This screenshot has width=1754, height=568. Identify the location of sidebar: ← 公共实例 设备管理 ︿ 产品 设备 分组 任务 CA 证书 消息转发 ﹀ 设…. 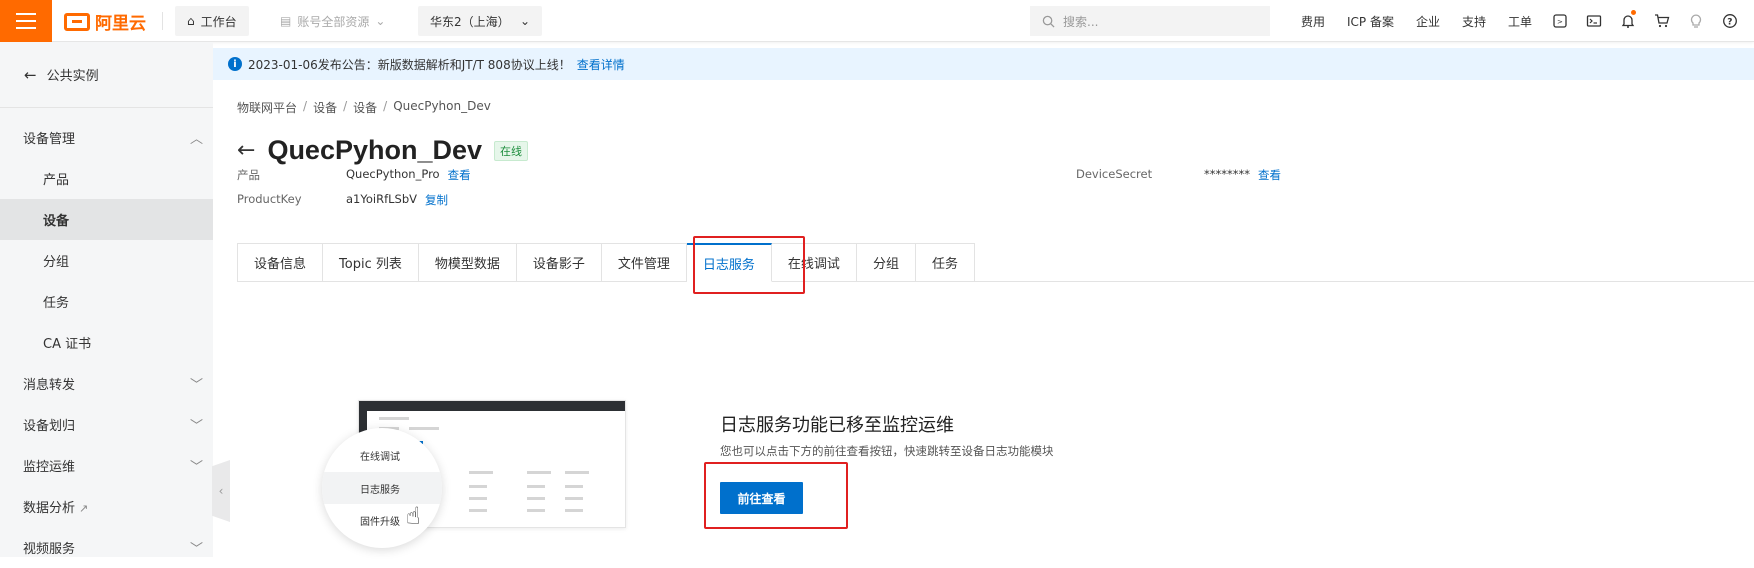
(106, 299).